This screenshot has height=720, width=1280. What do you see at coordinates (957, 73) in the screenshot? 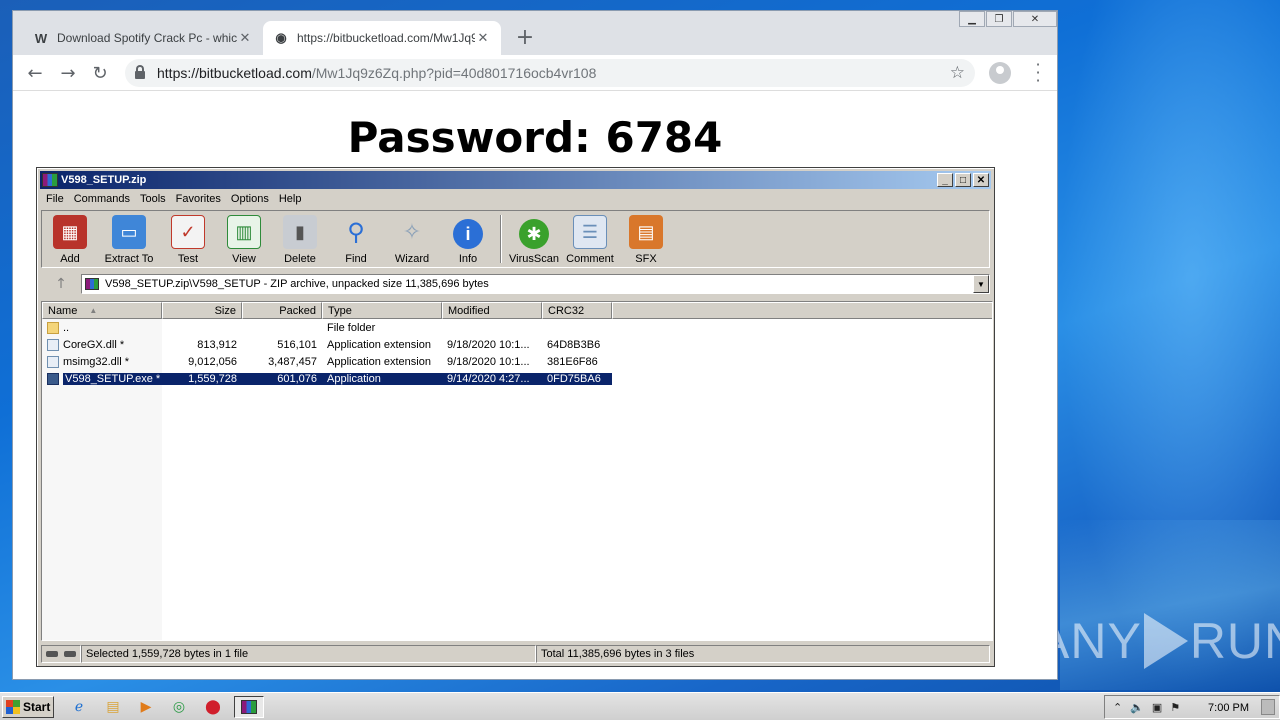
I see `bookmark-star-icon: ☆` at bounding box center [957, 73].